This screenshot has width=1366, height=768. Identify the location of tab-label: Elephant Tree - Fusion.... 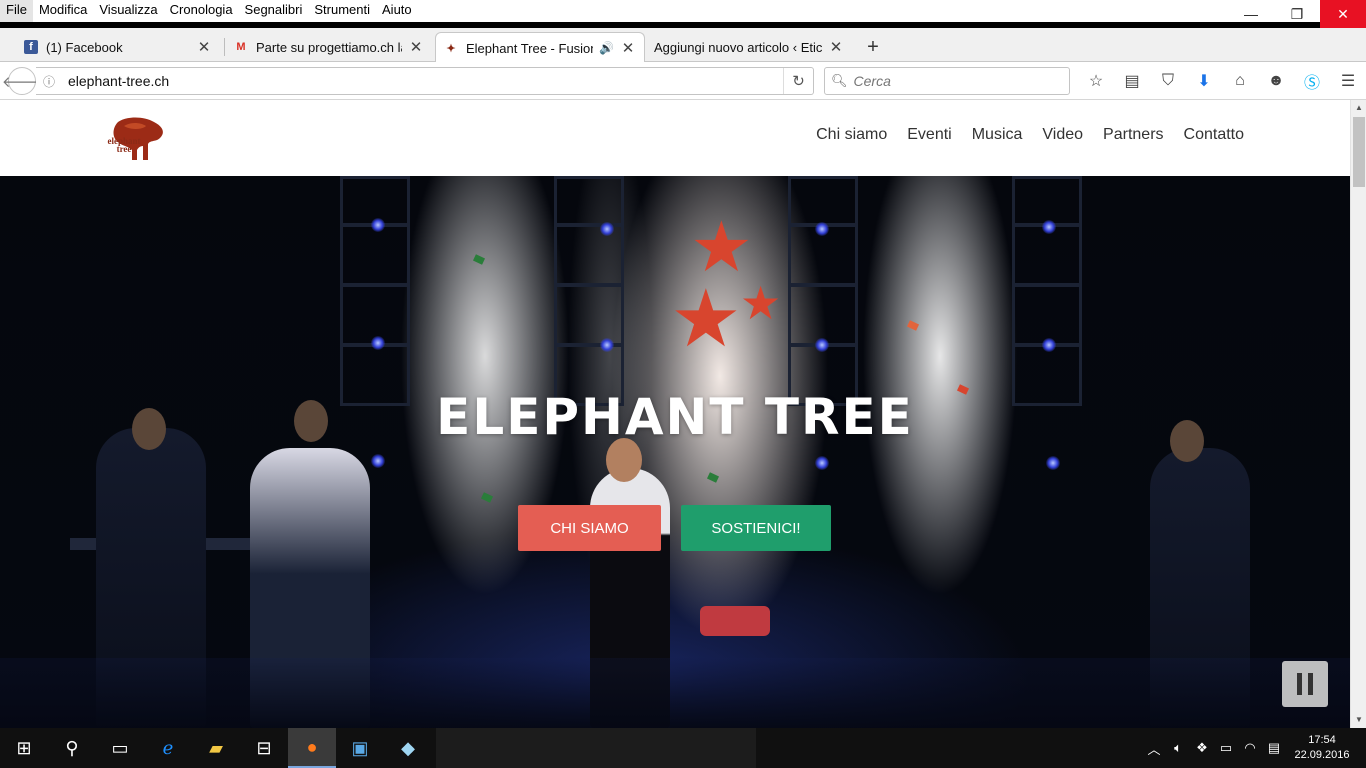
(529, 48).